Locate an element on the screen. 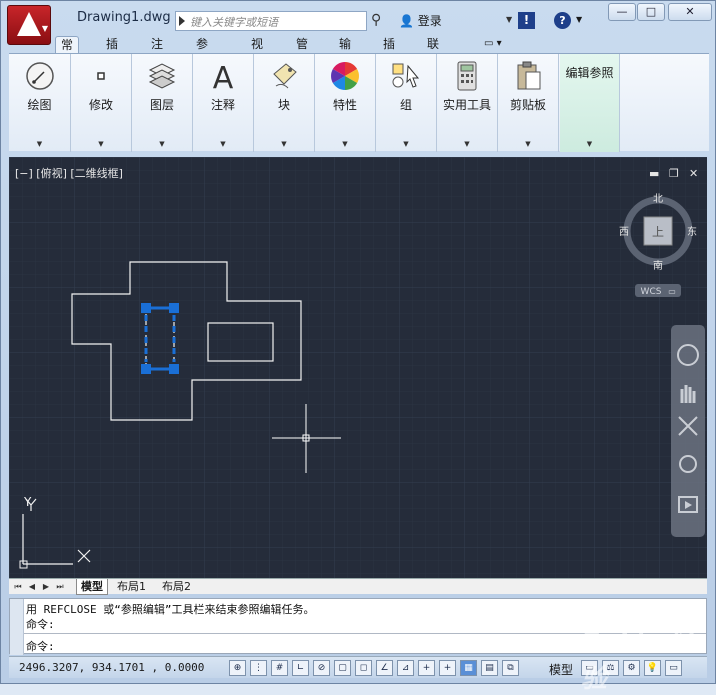 This screenshot has width=716, height=695. tab-model: 模型 is located at coordinates (92, 587).